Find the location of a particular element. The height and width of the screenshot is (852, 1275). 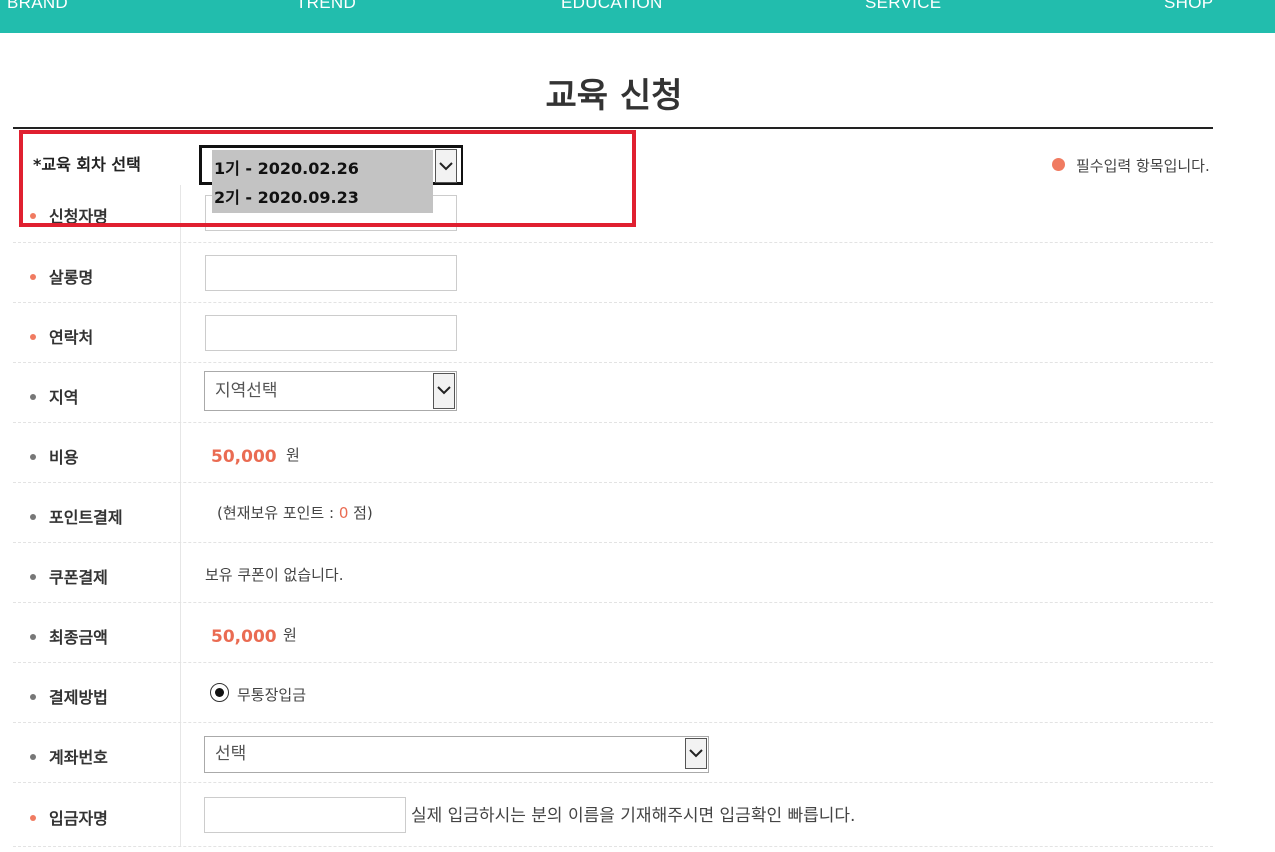

applicant-label: 신청자명 is located at coordinates (69, 215).